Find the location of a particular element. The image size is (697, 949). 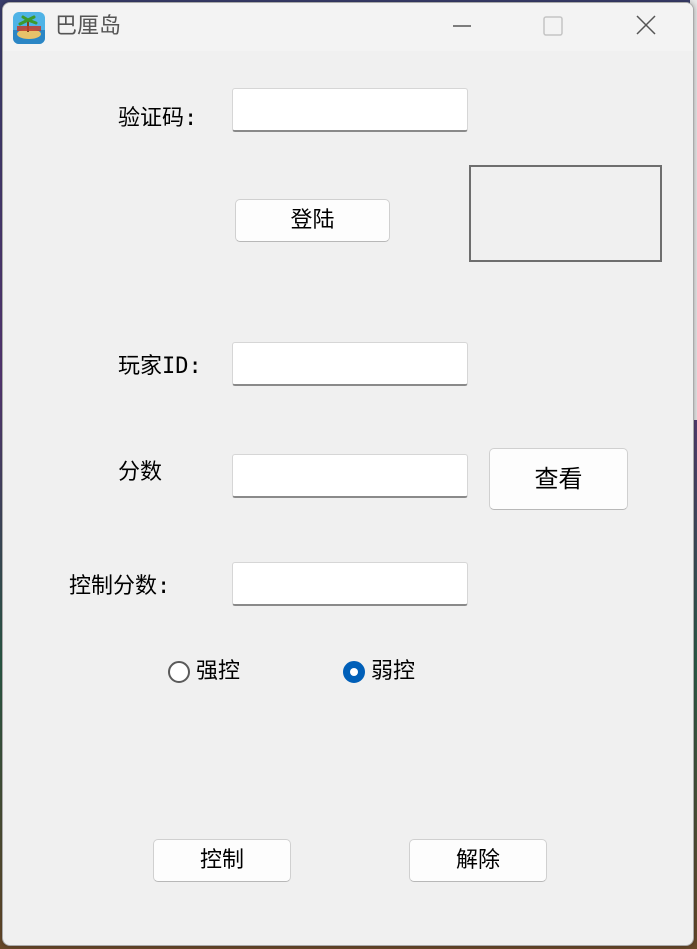

maximize-icon is located at coordinates (553, 26).